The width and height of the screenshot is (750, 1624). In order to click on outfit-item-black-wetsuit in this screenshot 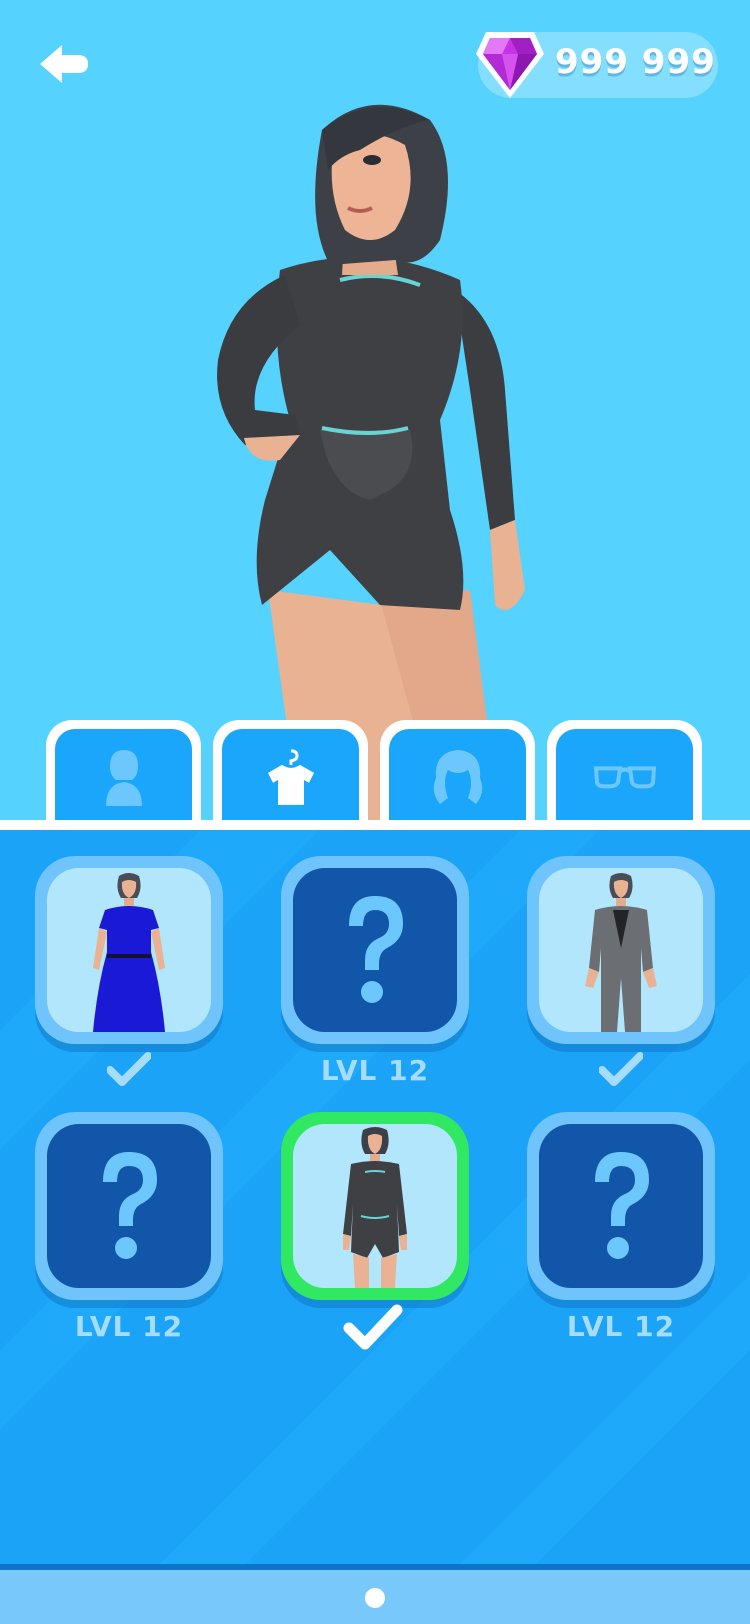, I will do `click(375, 1206)`.